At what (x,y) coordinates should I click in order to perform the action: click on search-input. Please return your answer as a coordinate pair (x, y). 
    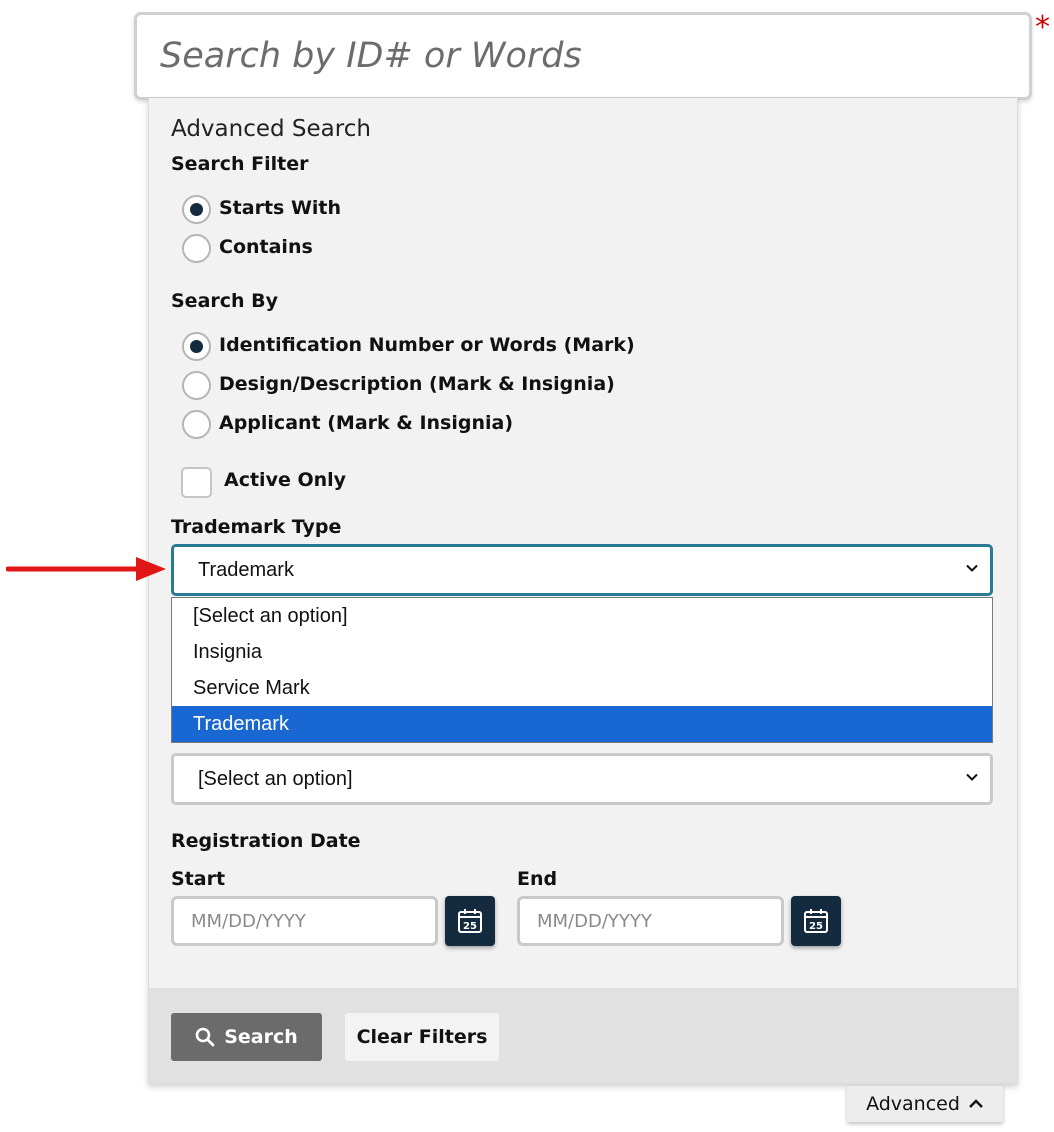
    Looking at the image, I should click on (583, 56).